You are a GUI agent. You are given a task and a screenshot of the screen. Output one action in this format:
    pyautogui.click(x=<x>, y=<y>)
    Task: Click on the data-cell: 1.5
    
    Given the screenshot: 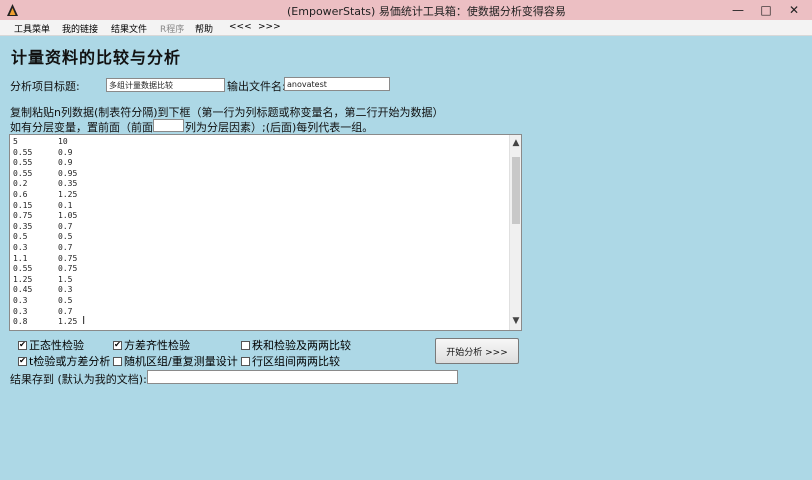 What is the action you would take?
    pyautogui.click(x=65, y=279)
    